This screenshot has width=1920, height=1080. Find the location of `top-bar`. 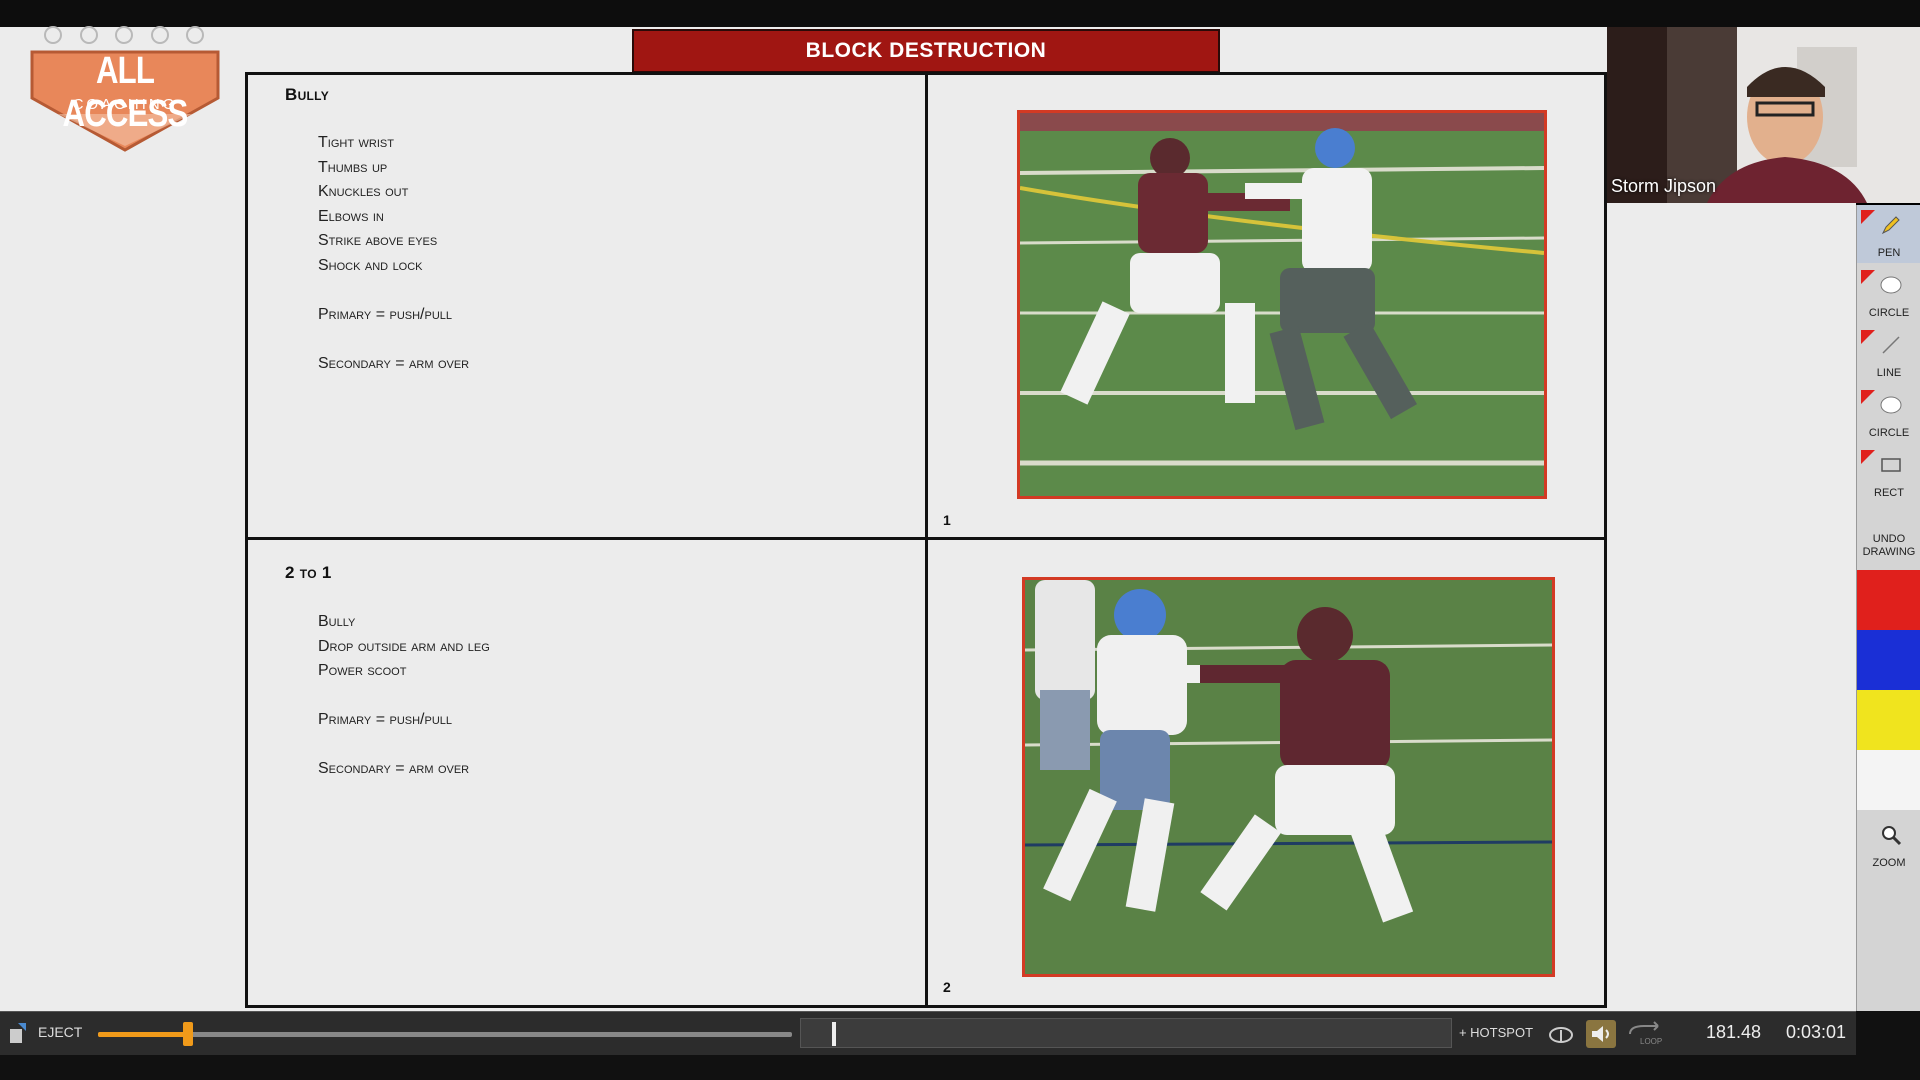

top-bar is located at coordinates (960, 13).